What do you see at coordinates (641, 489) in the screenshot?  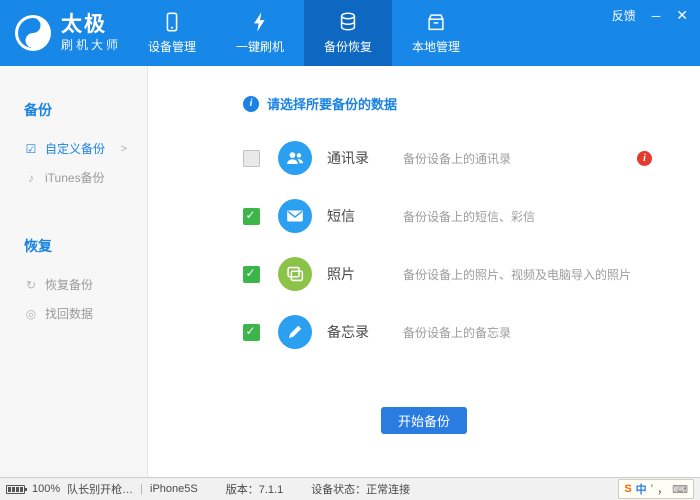 I see `ime-language-icon: 中` at bounding box center [641, 489].